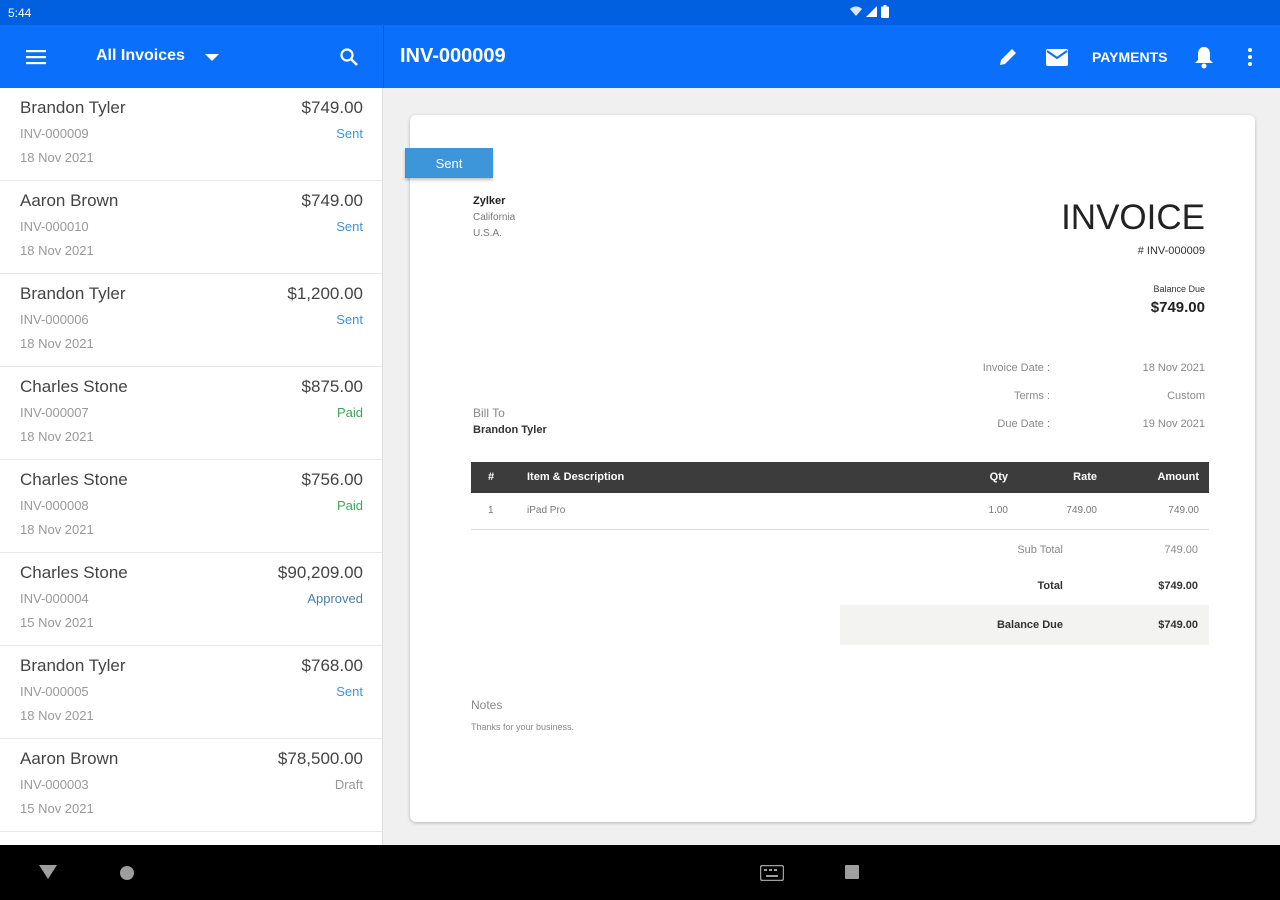  What do you see at coordinates (640, 872) in the screenshot?
I see `system-navigation-bar` at bounding box center [640, 872].